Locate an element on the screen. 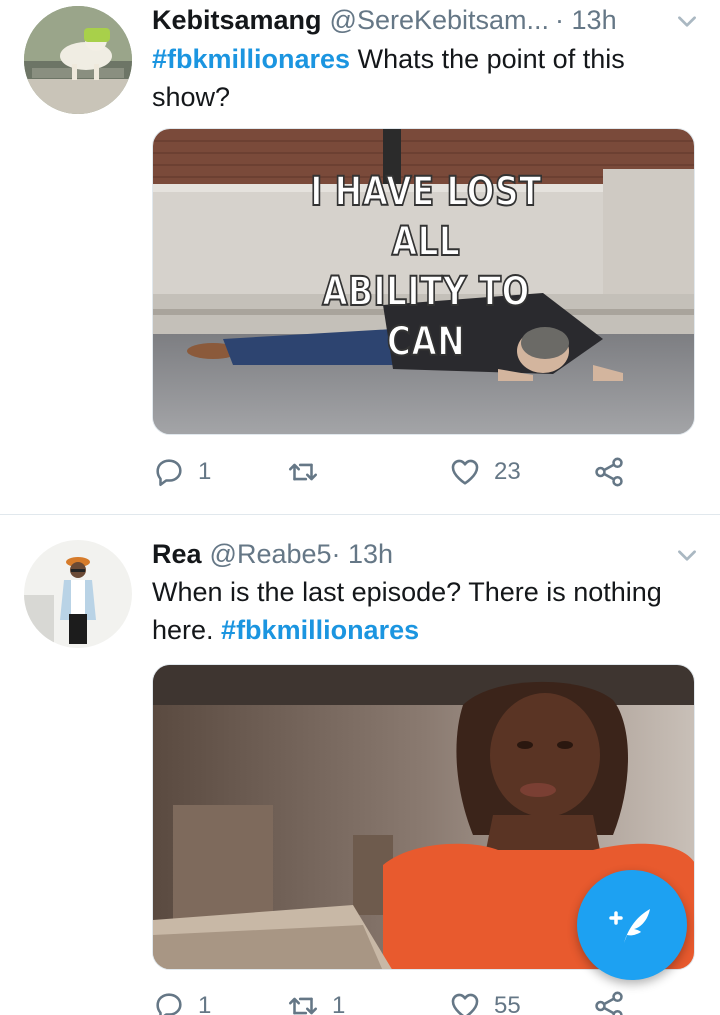  compose-tweet-button is located at coordinates (632, 925).